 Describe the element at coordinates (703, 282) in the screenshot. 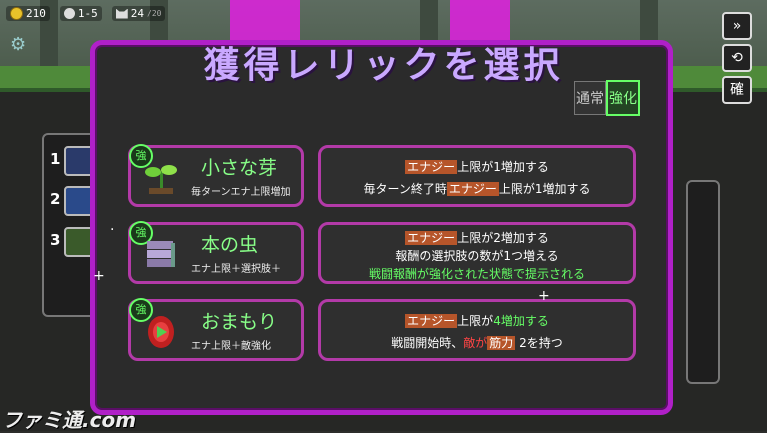

I see `right-side-panel` at that location.